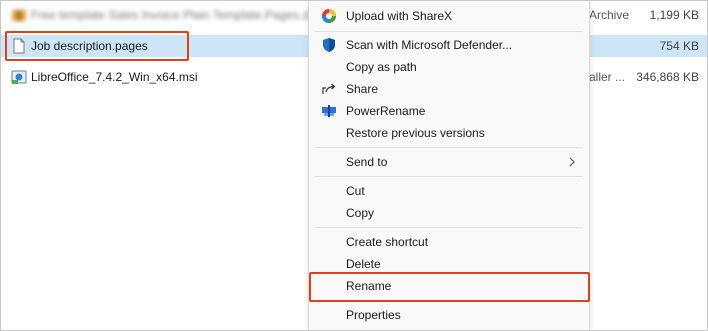 This screenshot has height=331, width=708. What do you see at coordinates (449, 315) in the screenshot?
I see `menu-item-properties: Properties` at bounding box center [449, 315].